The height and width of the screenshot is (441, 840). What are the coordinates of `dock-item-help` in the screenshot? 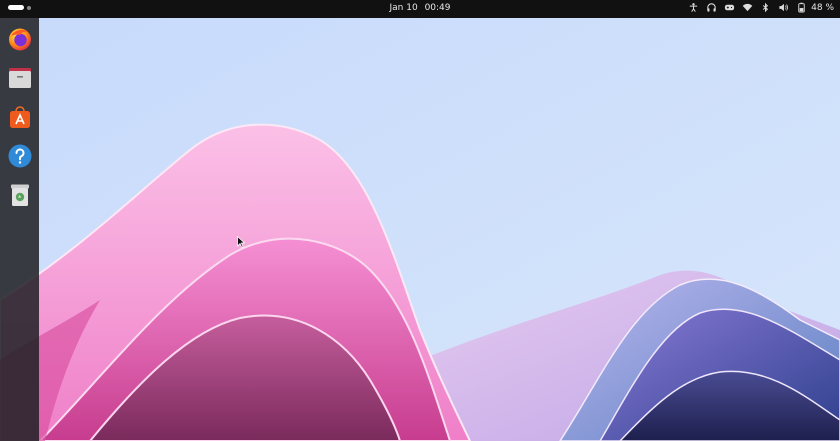 It's located at (20, 156).